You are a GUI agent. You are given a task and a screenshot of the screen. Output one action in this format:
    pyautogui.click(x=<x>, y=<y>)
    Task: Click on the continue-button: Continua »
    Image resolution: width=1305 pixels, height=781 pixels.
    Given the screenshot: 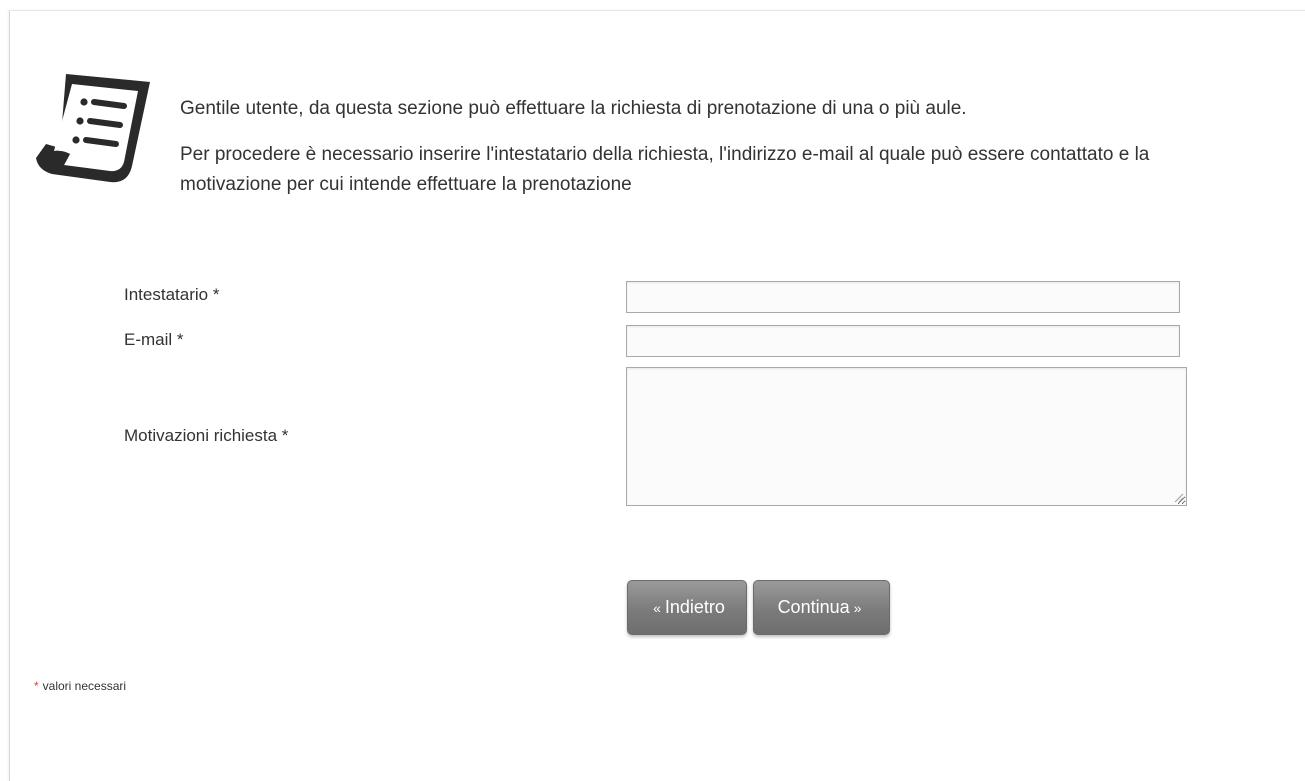 What is the action you would take?
    pyautogui.click(x=821, y=607)
    